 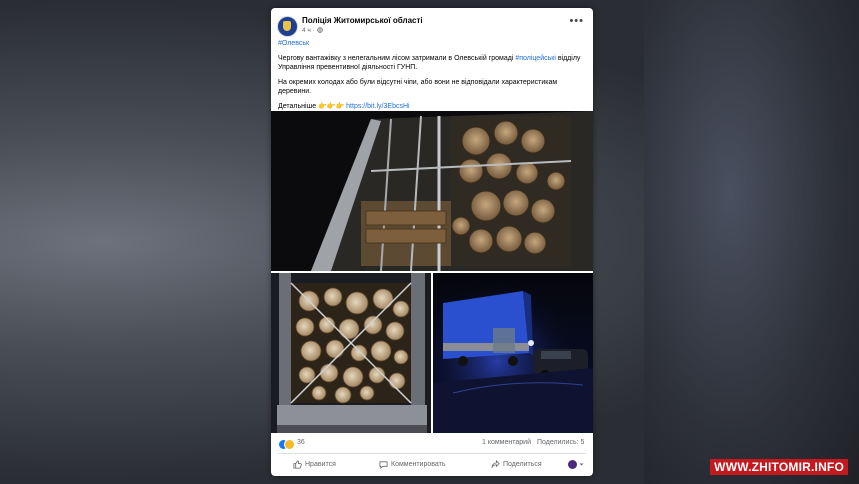 I want to click on photo-logs-trailer, so click(x=351, y=353).